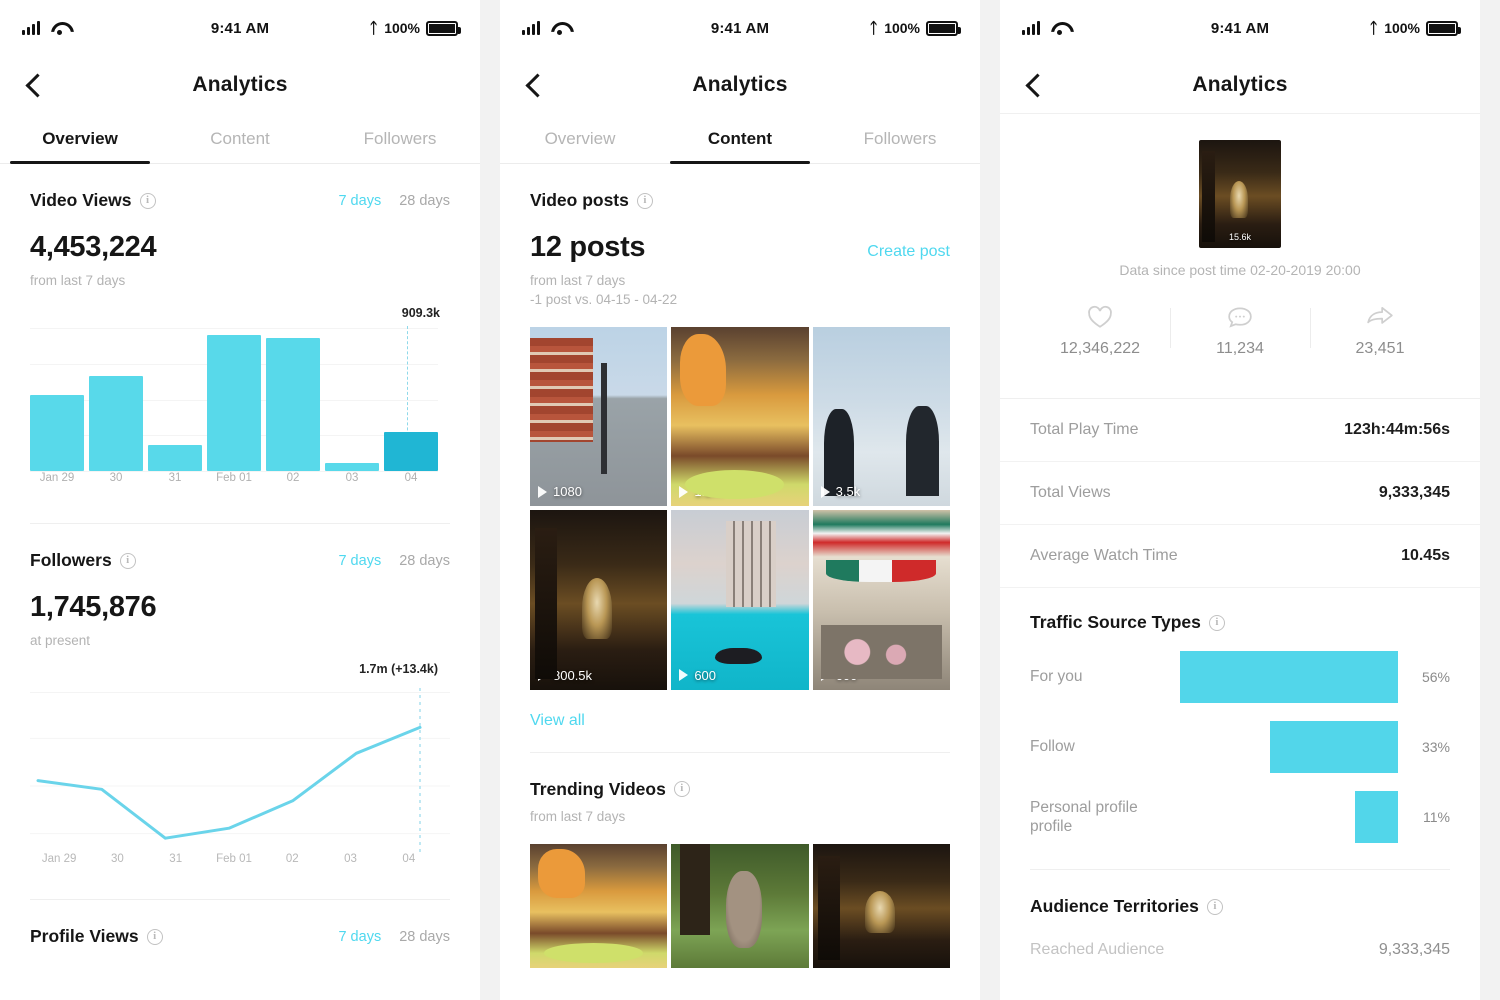  I want to click on view-all-link: View all, so click(740, 721).